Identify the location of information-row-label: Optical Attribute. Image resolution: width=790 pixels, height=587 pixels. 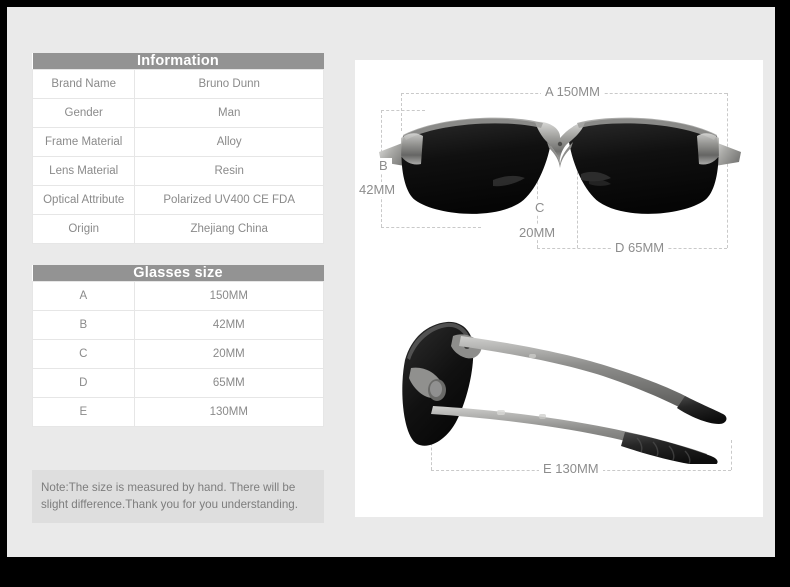
(83, 200).